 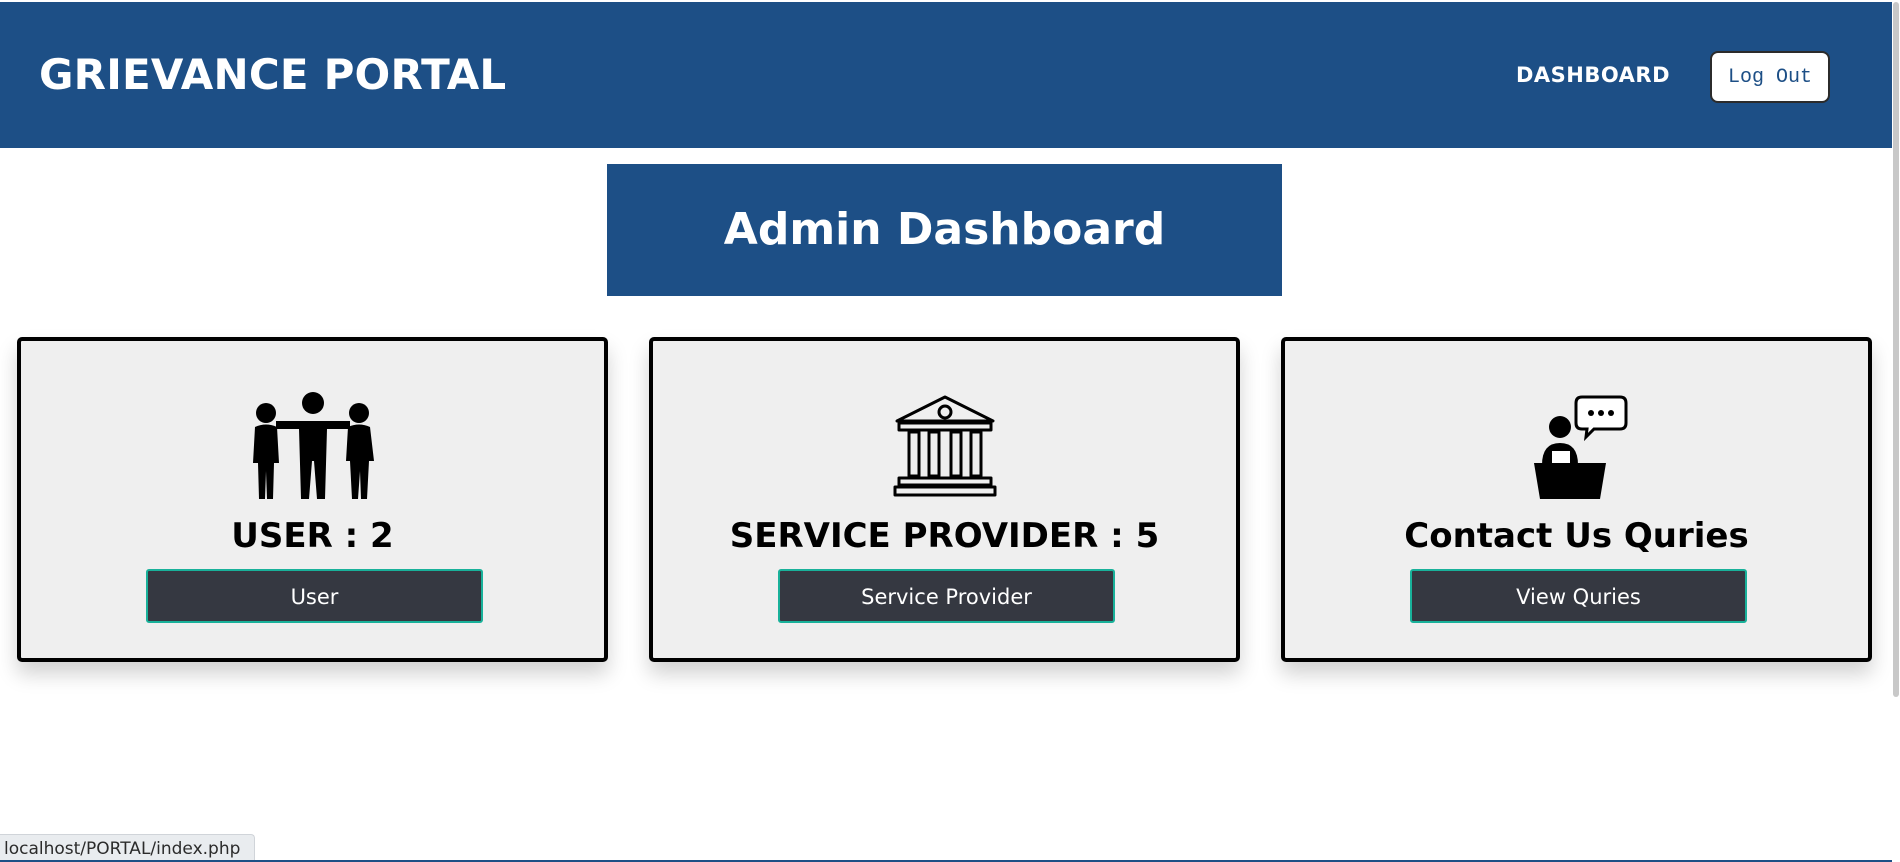 I want to click on scrollbar-thumb, so click(x=1896, y=349).